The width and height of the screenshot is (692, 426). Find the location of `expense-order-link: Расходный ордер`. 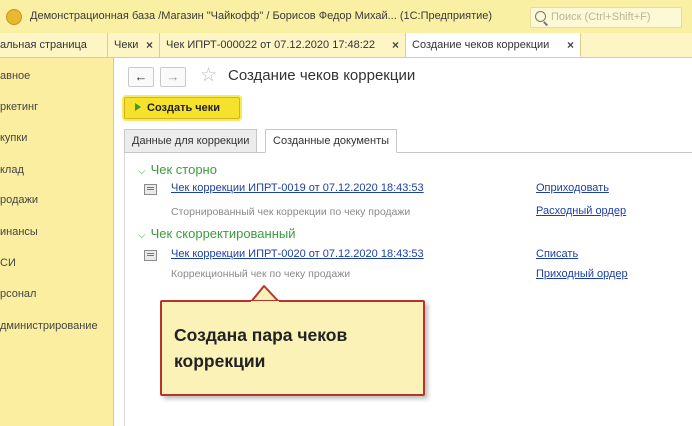

expense-order-link: Расходный ордер is located at coordinates (581, 211).